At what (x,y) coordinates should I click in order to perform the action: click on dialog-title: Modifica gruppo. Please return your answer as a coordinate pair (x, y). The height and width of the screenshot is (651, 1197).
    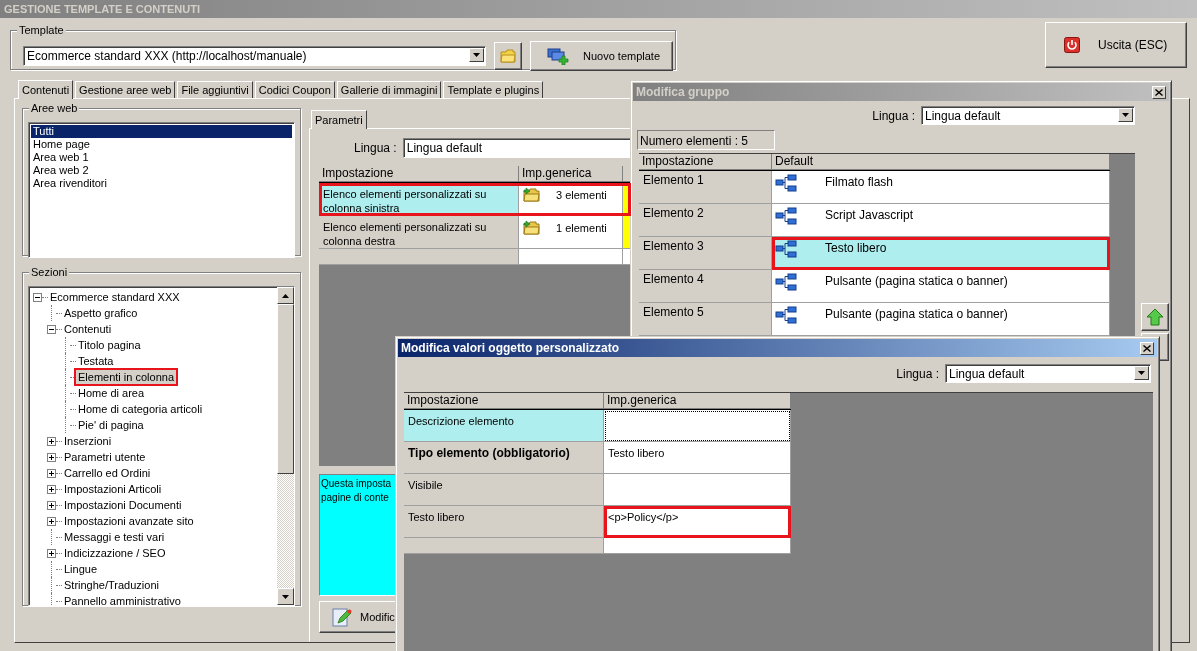
    Looking at the image, I should click on (683, 92).